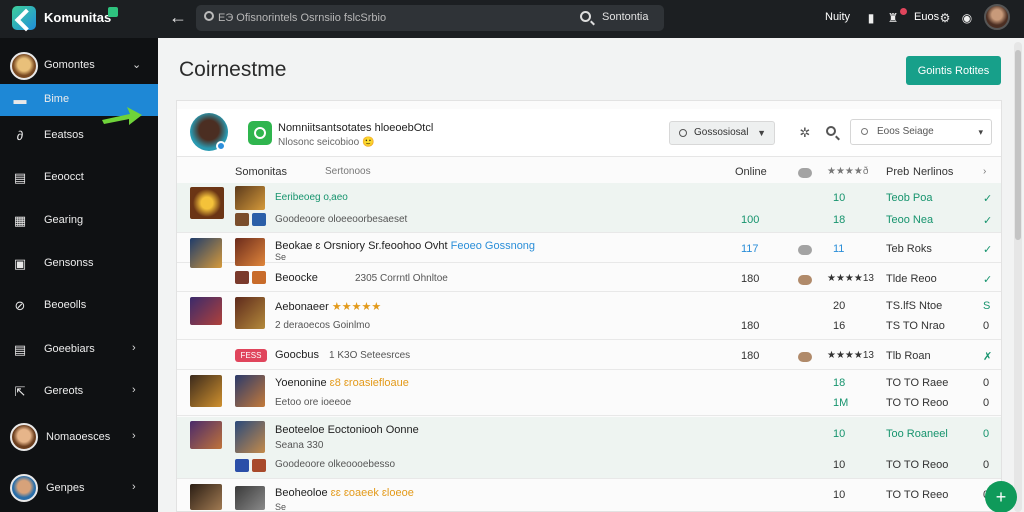 The width and height of the screenshot is (1024, 512). Describe the element at coordinates (252, 466) in the screenshot. I see `member-icons` at that location.